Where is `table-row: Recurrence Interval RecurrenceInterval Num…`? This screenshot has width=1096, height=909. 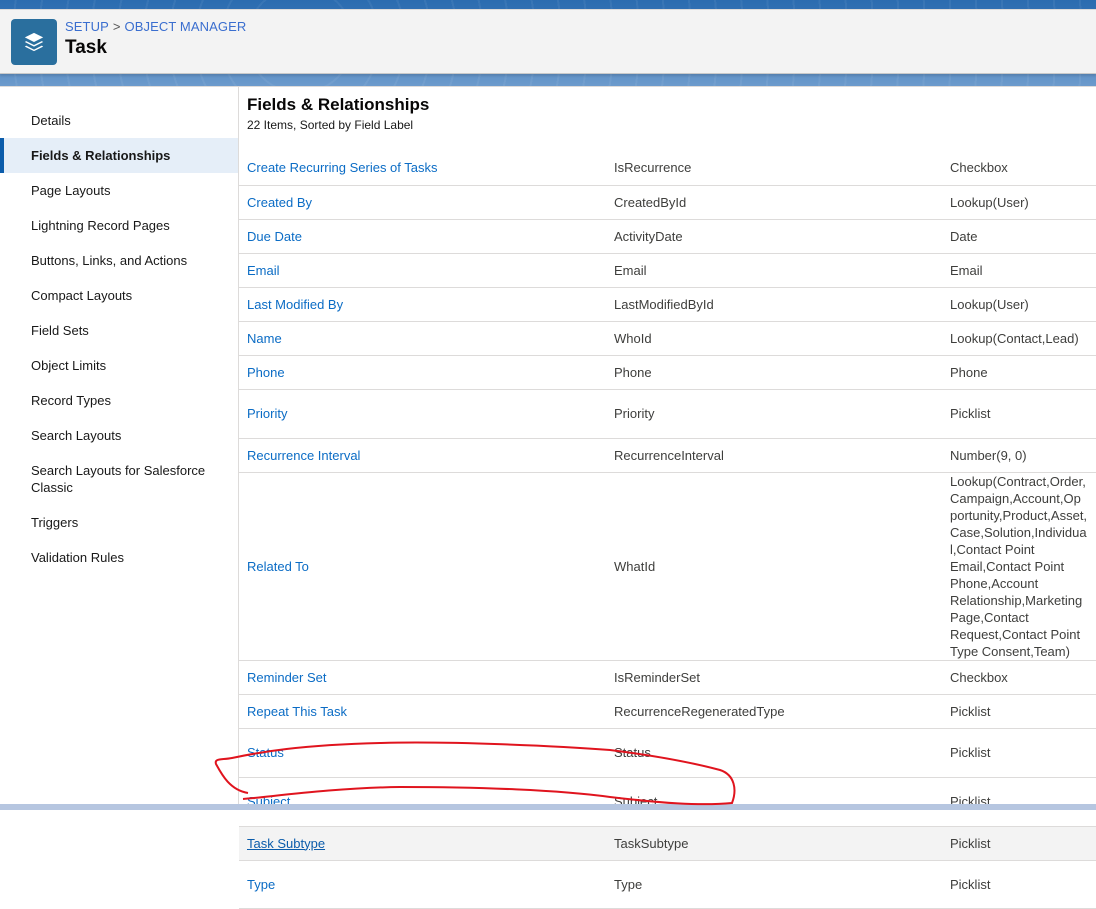 table-row: Recurrence Interval RecurrenceInterval Num… is located at coordinates (667, 455).